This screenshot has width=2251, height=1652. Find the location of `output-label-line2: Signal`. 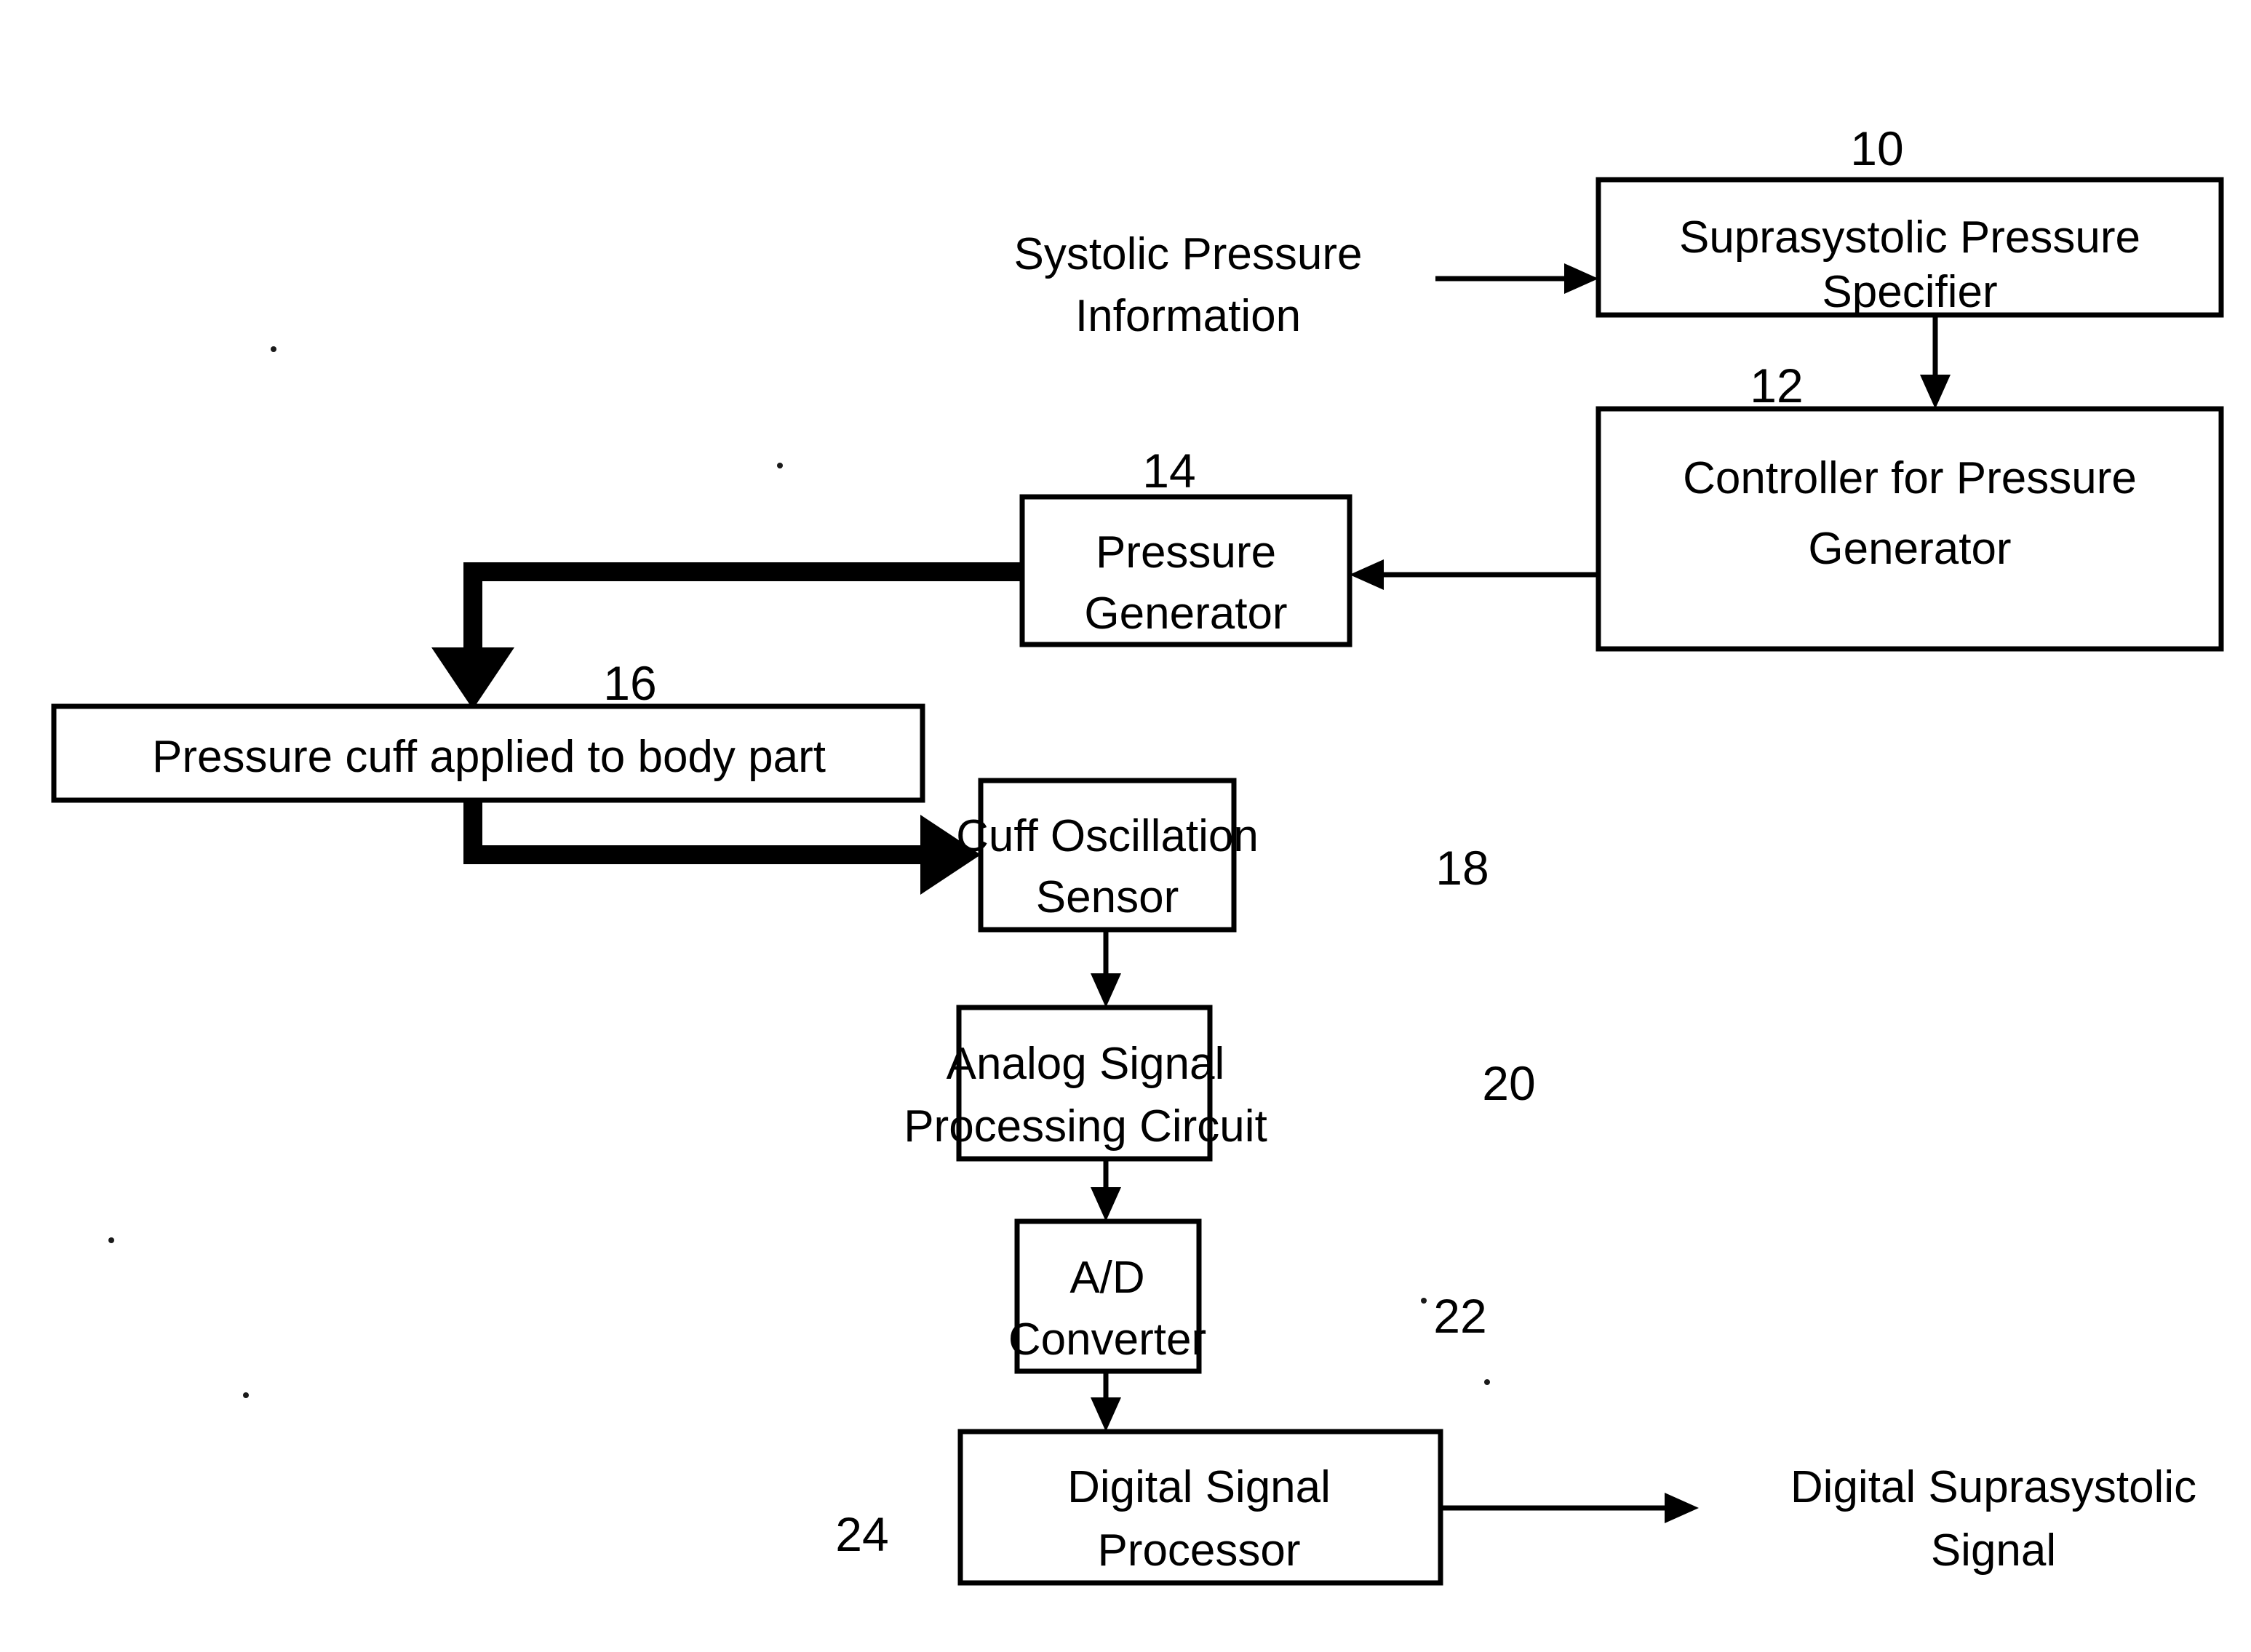

output-label-line2: Signal is located at coordinates (1993, 1550).